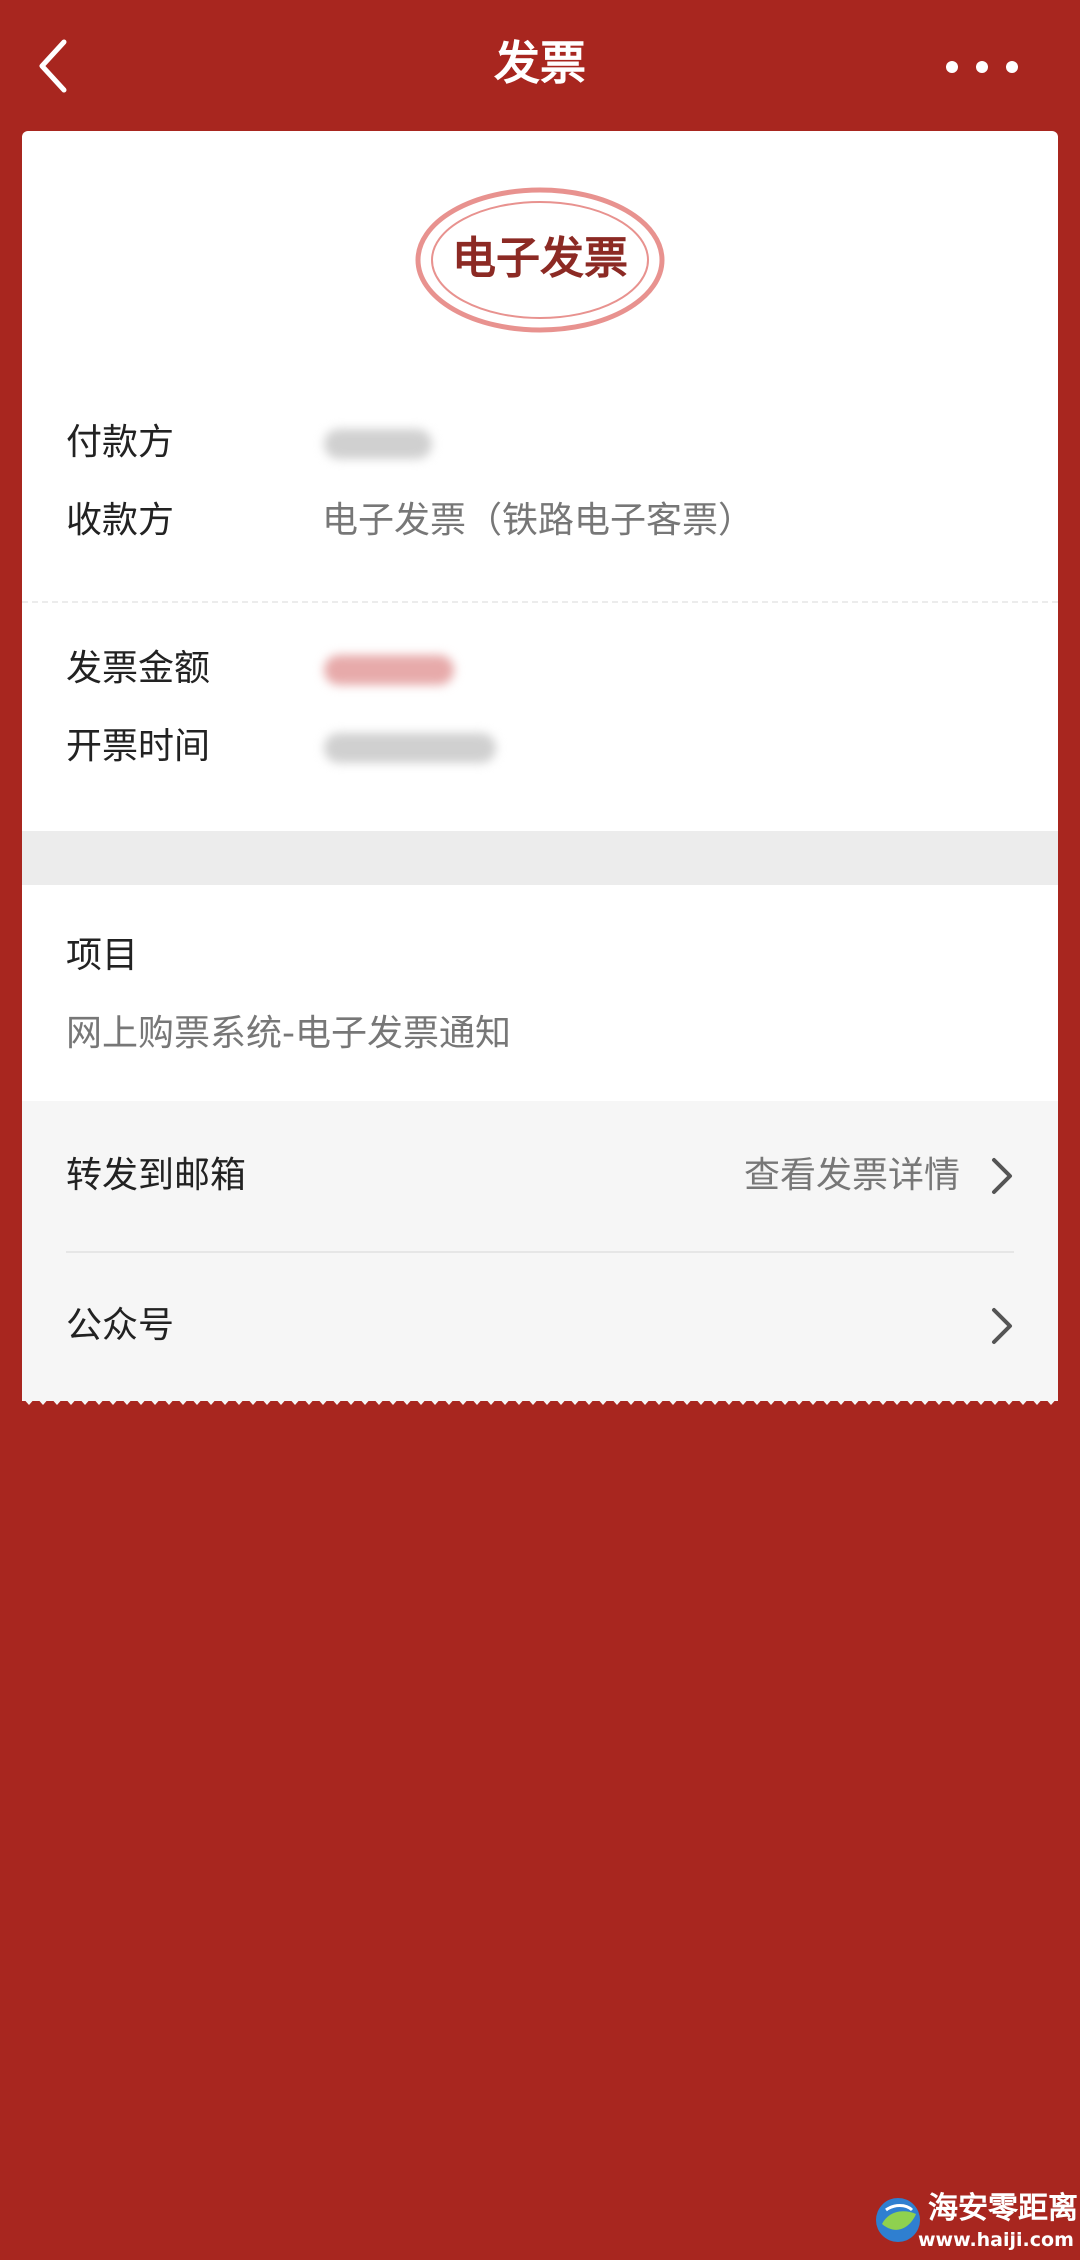 The height and width of the screenshot is (2260, 1080). What do you see at coordinates (120, 442) in the screenshot?
I see `payer-label: 付款方` at bounding box center [120, 442].